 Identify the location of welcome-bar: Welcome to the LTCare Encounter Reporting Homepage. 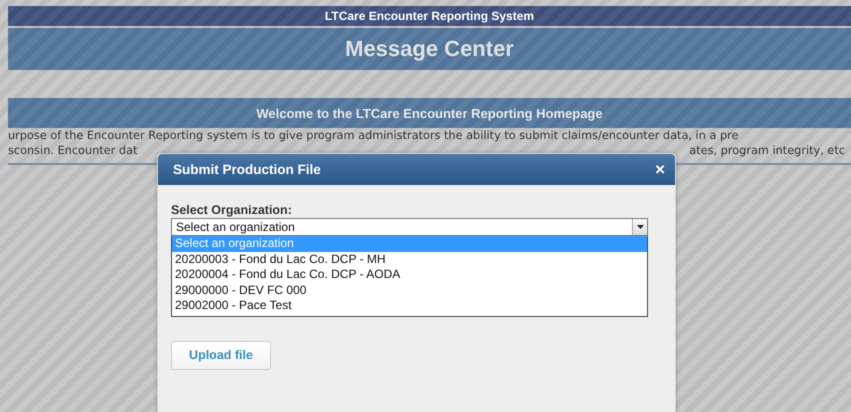
(429, 113).